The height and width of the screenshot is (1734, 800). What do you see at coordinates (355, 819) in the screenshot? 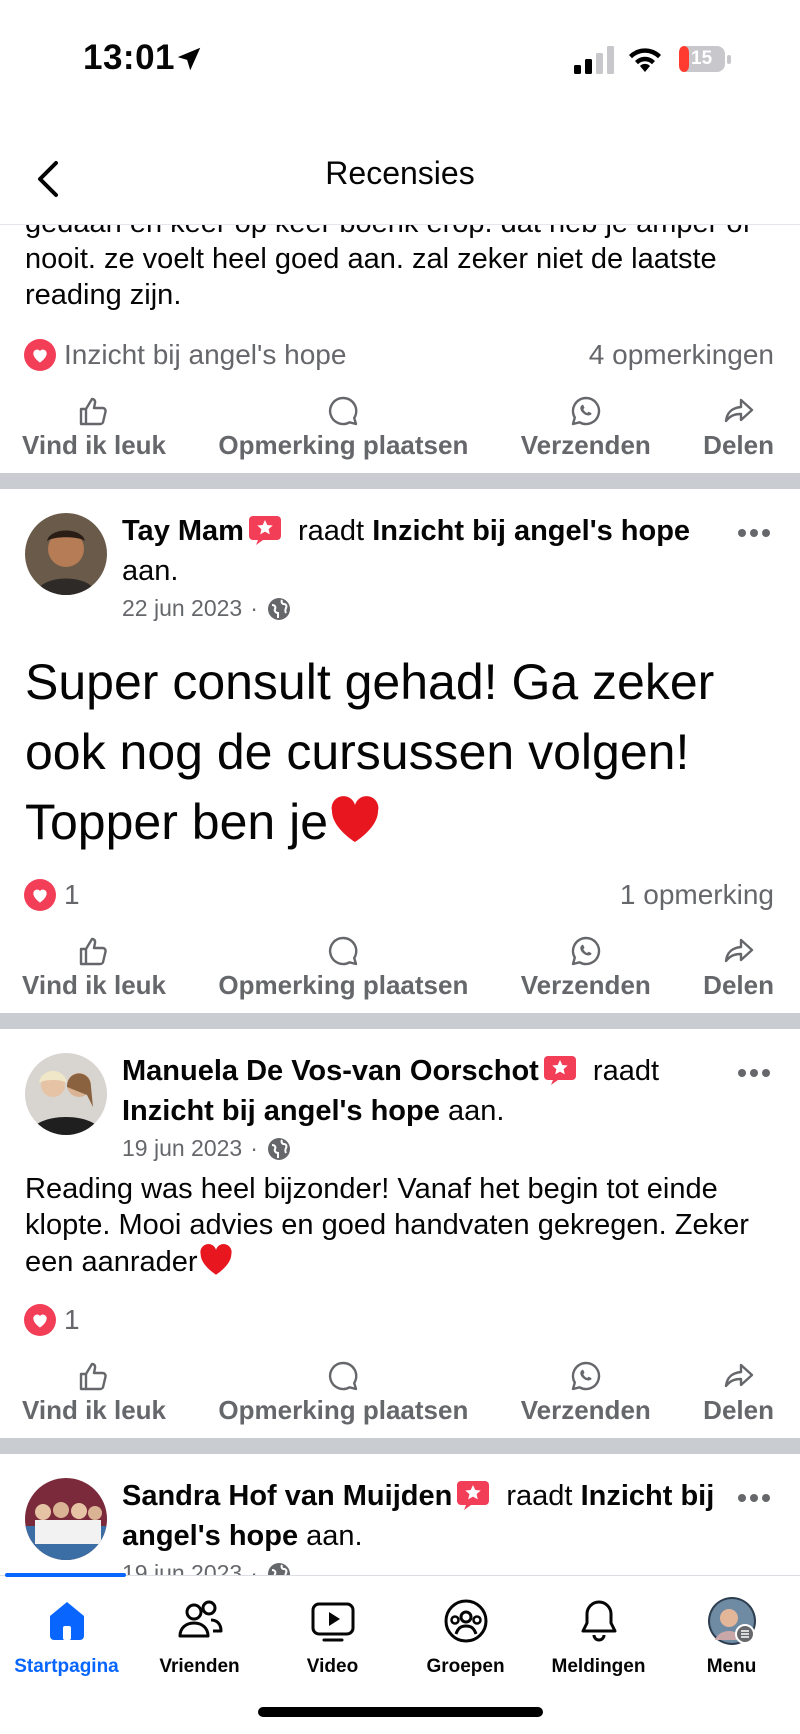
I see `red-heart-emoji` at bounding box center [355, 819].